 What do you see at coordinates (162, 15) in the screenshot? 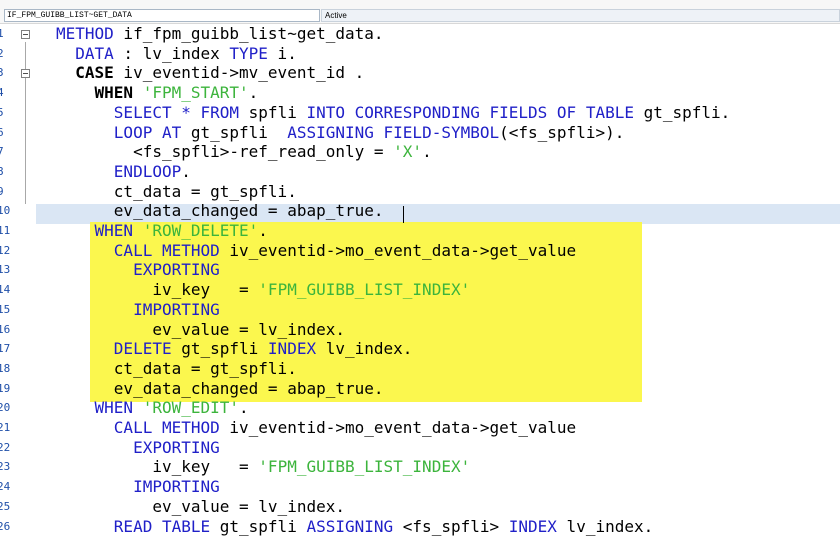
I see `object-name-field: IF_FPM_GUIBB_LIST~GET_DATA` at bounding box center [162, 15].